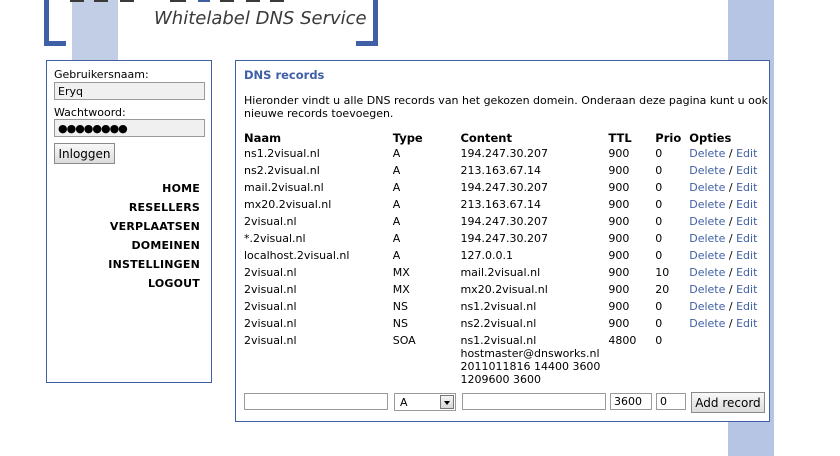 The height and width of the screenshot is (456, 840). What do you see at coordinates (728, 402) in the screenshot?
I see `add-record-button: Add record` at bounding box center [728, 402].